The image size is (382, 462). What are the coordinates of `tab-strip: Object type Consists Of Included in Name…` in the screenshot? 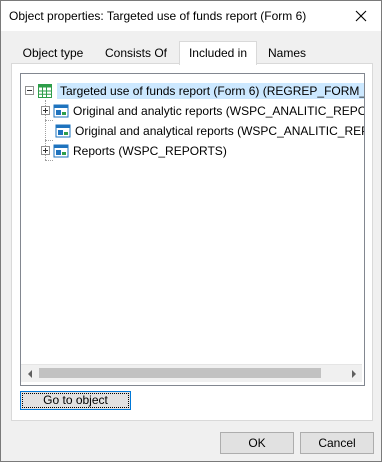 It's located at (191, 53).